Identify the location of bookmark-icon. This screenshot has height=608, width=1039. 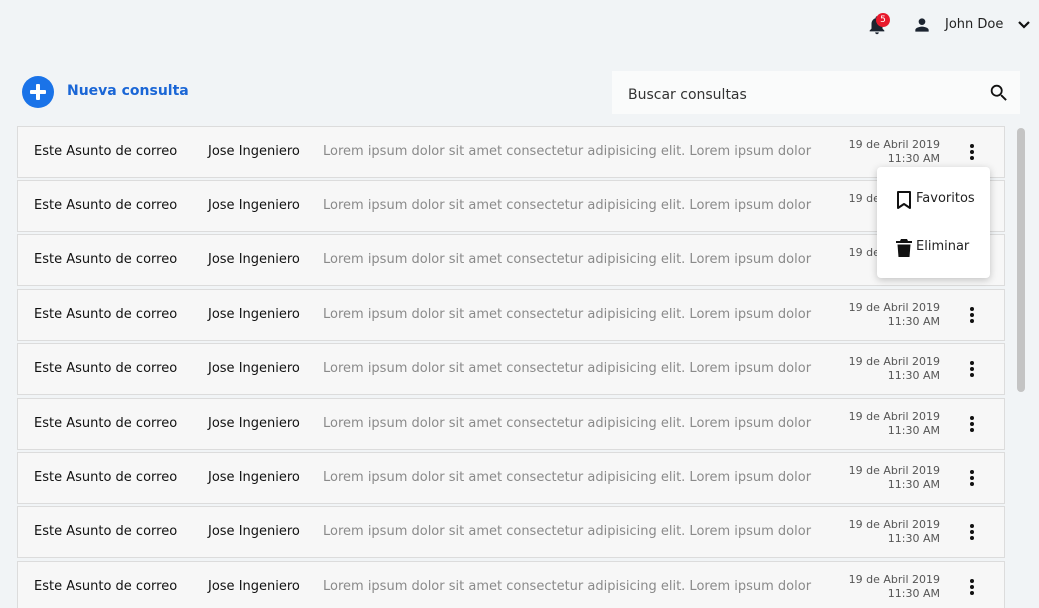
(904, 200).